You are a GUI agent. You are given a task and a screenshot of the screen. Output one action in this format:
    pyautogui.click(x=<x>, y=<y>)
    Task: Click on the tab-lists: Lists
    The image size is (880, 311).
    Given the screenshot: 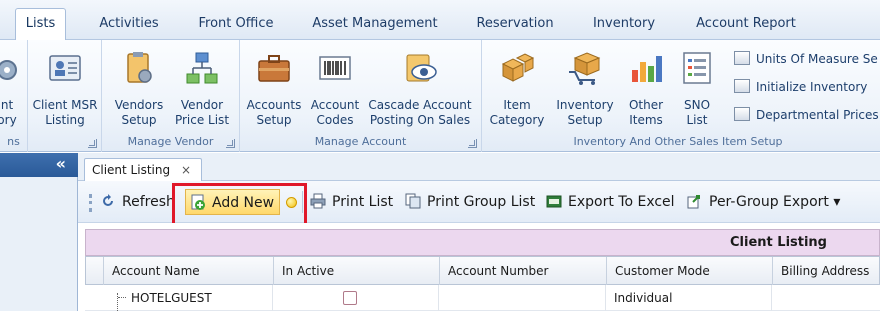 What is the action you would take?
    pyautogui.click(x=40, y=24)
    